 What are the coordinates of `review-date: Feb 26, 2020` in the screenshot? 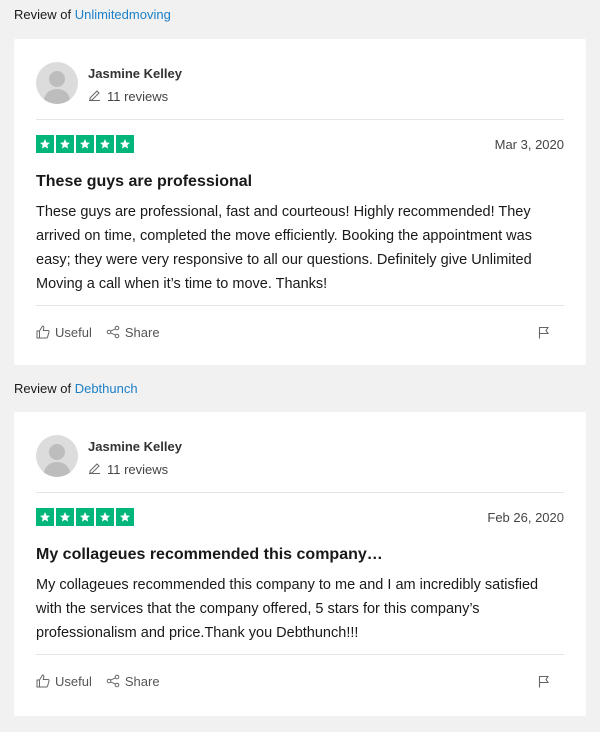 It's located at (525, 517).